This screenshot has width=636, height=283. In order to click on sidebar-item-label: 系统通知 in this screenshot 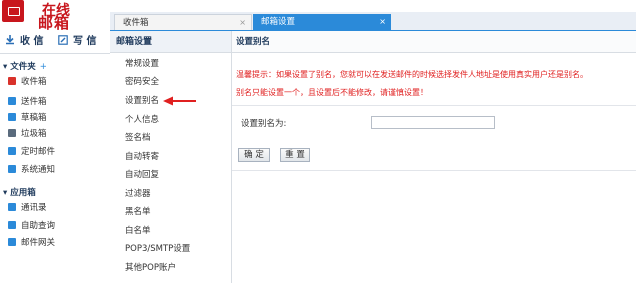, I will do `click(38, 170)`.